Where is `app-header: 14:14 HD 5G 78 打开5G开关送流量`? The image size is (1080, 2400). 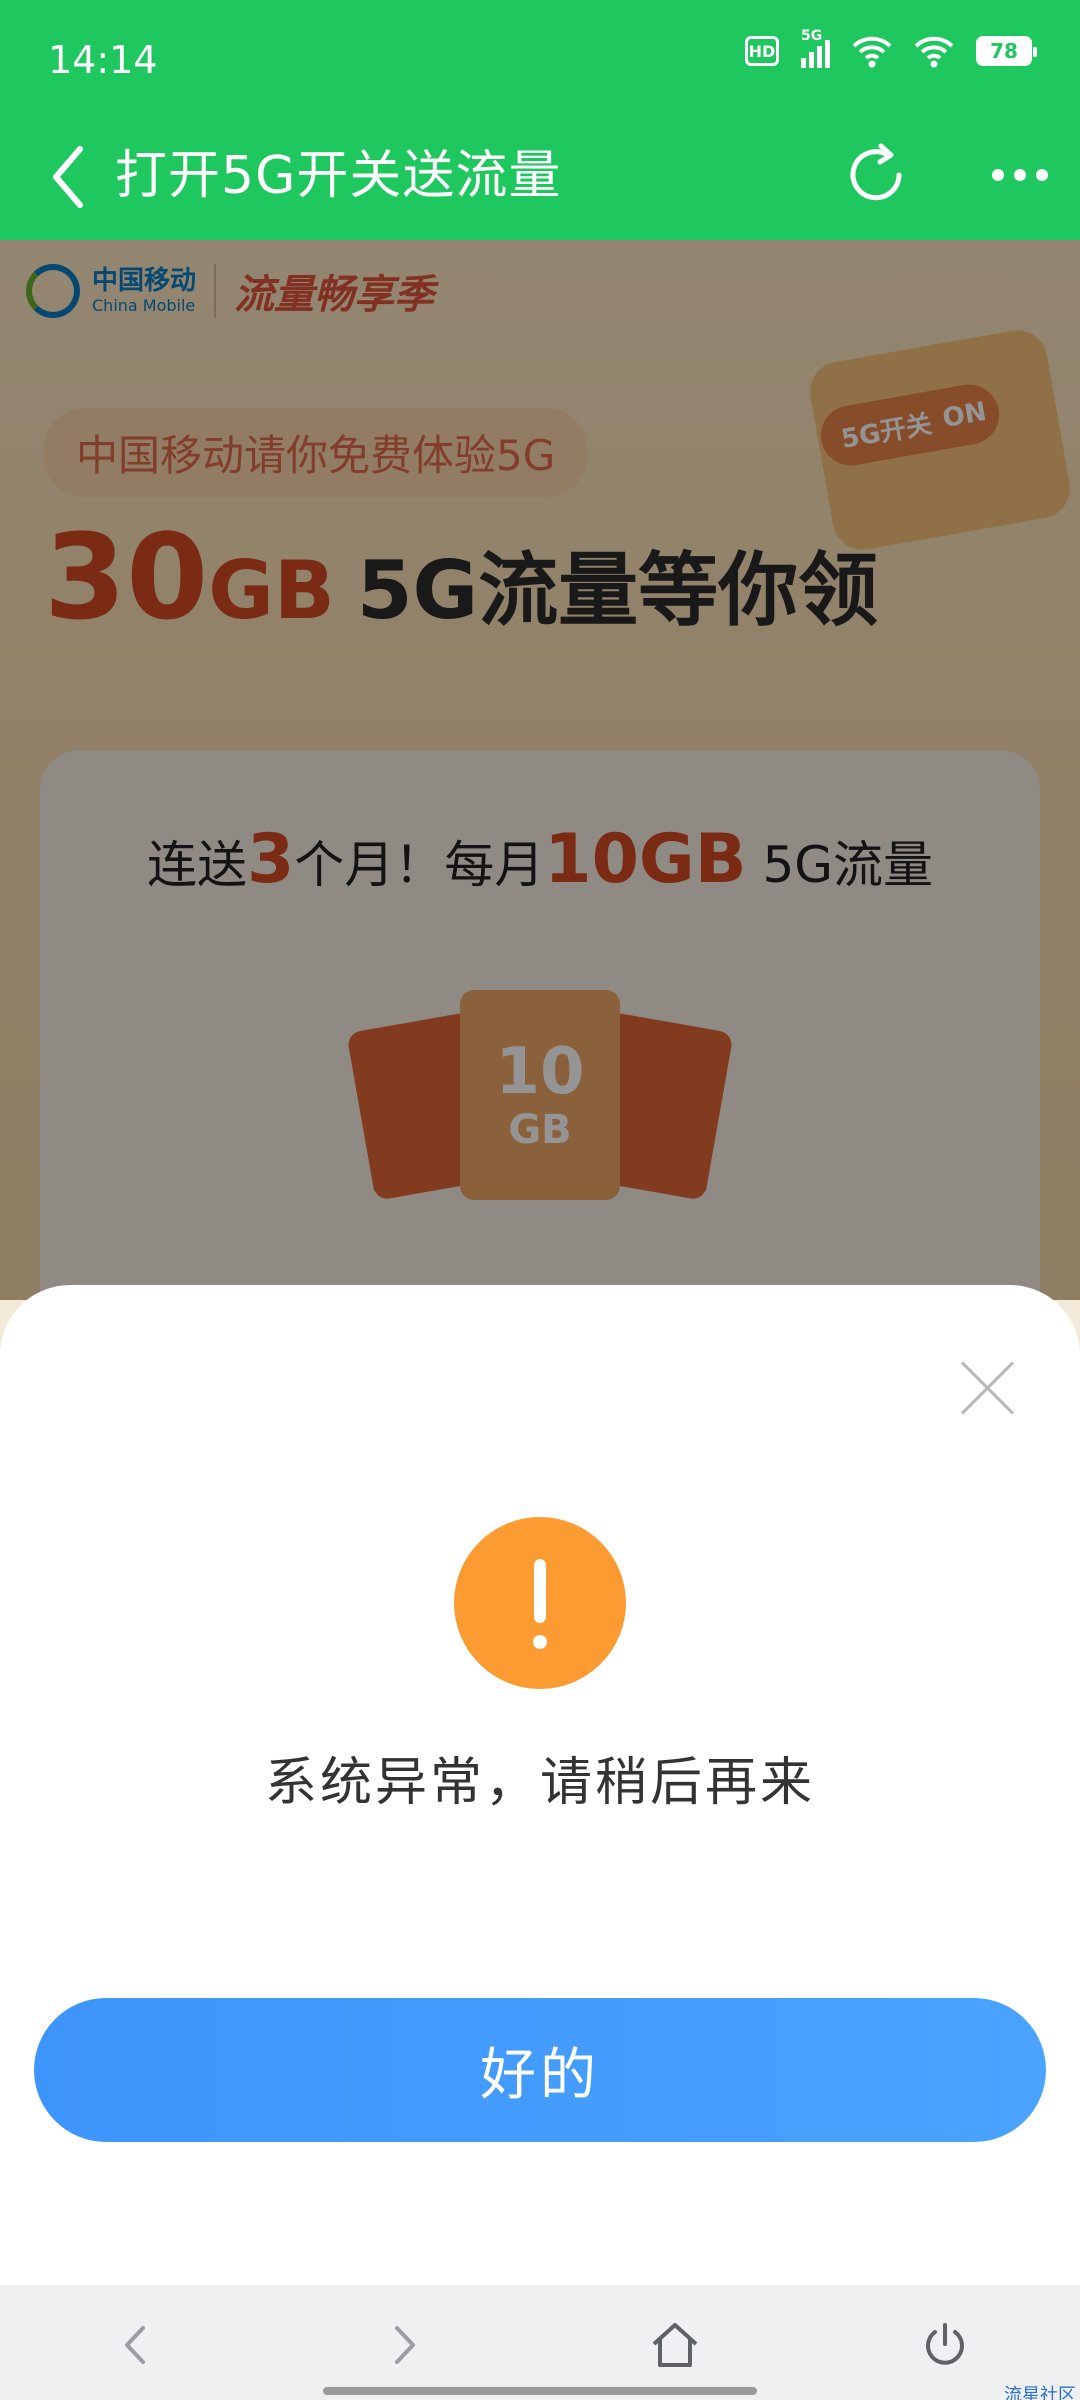
app-header: 14:14 HD 5G 78 打开5G开关送流量 is located at coordinates (540, 120).